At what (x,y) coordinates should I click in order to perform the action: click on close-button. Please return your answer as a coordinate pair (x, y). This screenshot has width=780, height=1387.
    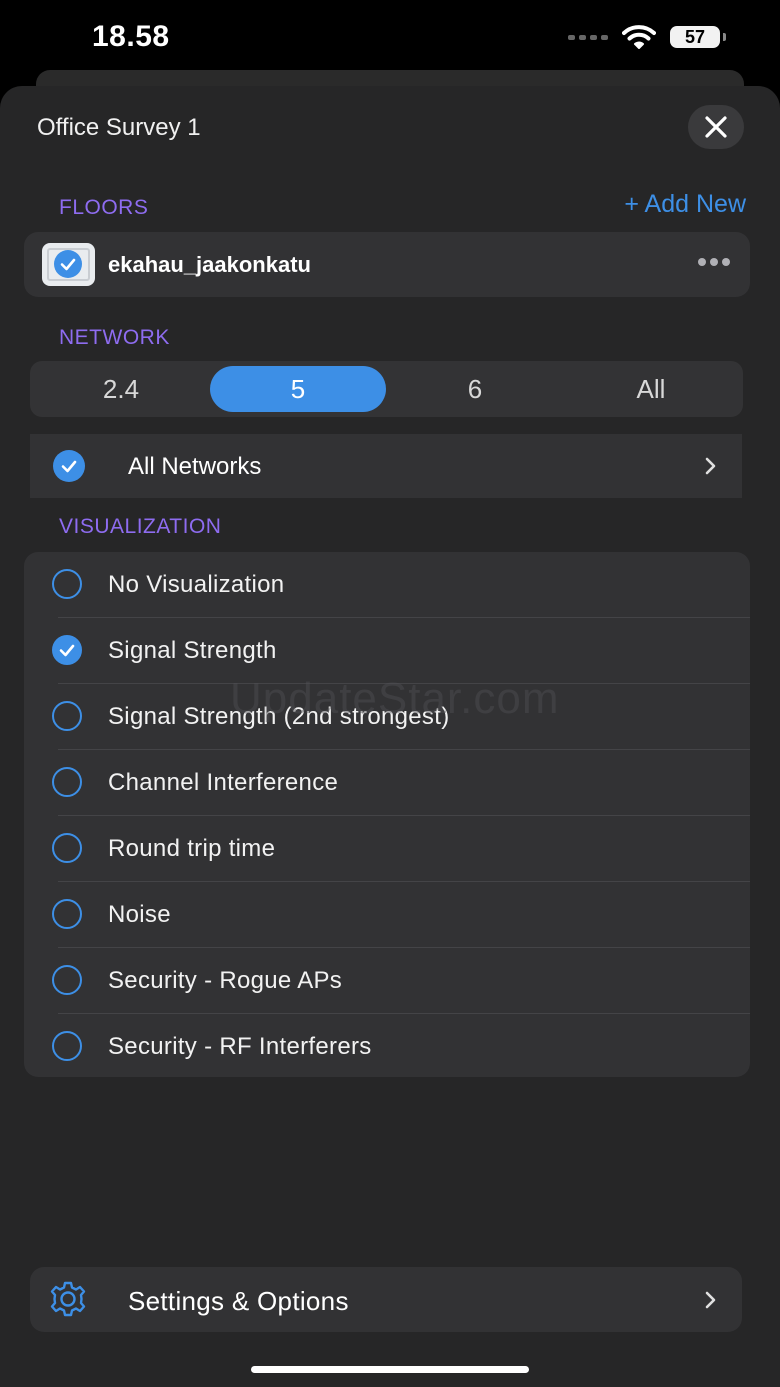
    Looking at the image, I should click on (716, 127).